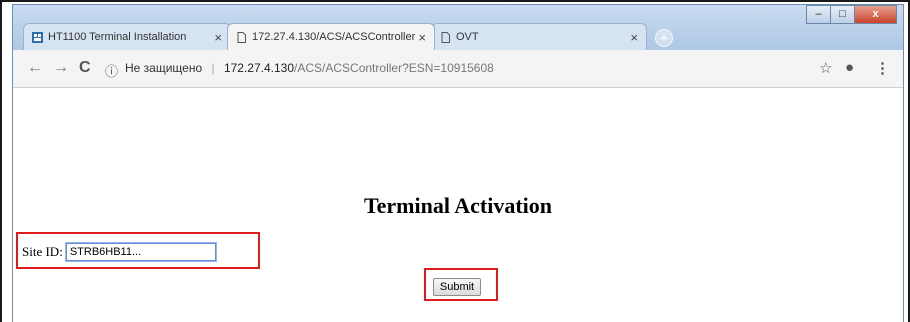 The width and height of the screenshot is (910, 322). What do you see at coordinates (849, 67) in the screenshot?
I see `profile-icon: ●` at bounding box center [849, 67].